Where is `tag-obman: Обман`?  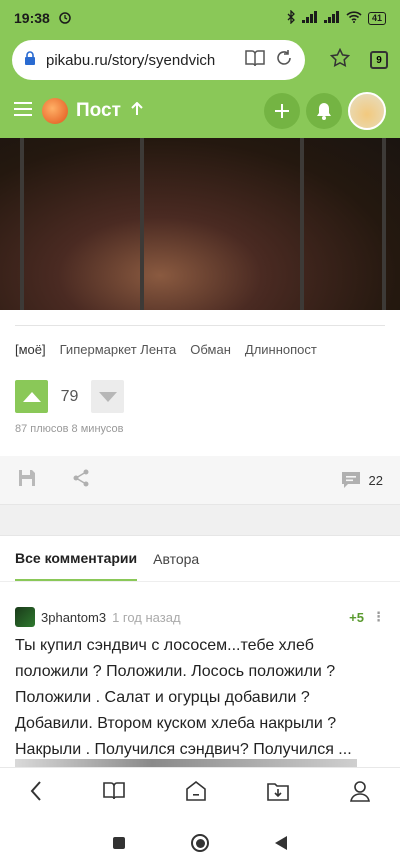 tag-obman: Обман is located at coordinates (210, 349).